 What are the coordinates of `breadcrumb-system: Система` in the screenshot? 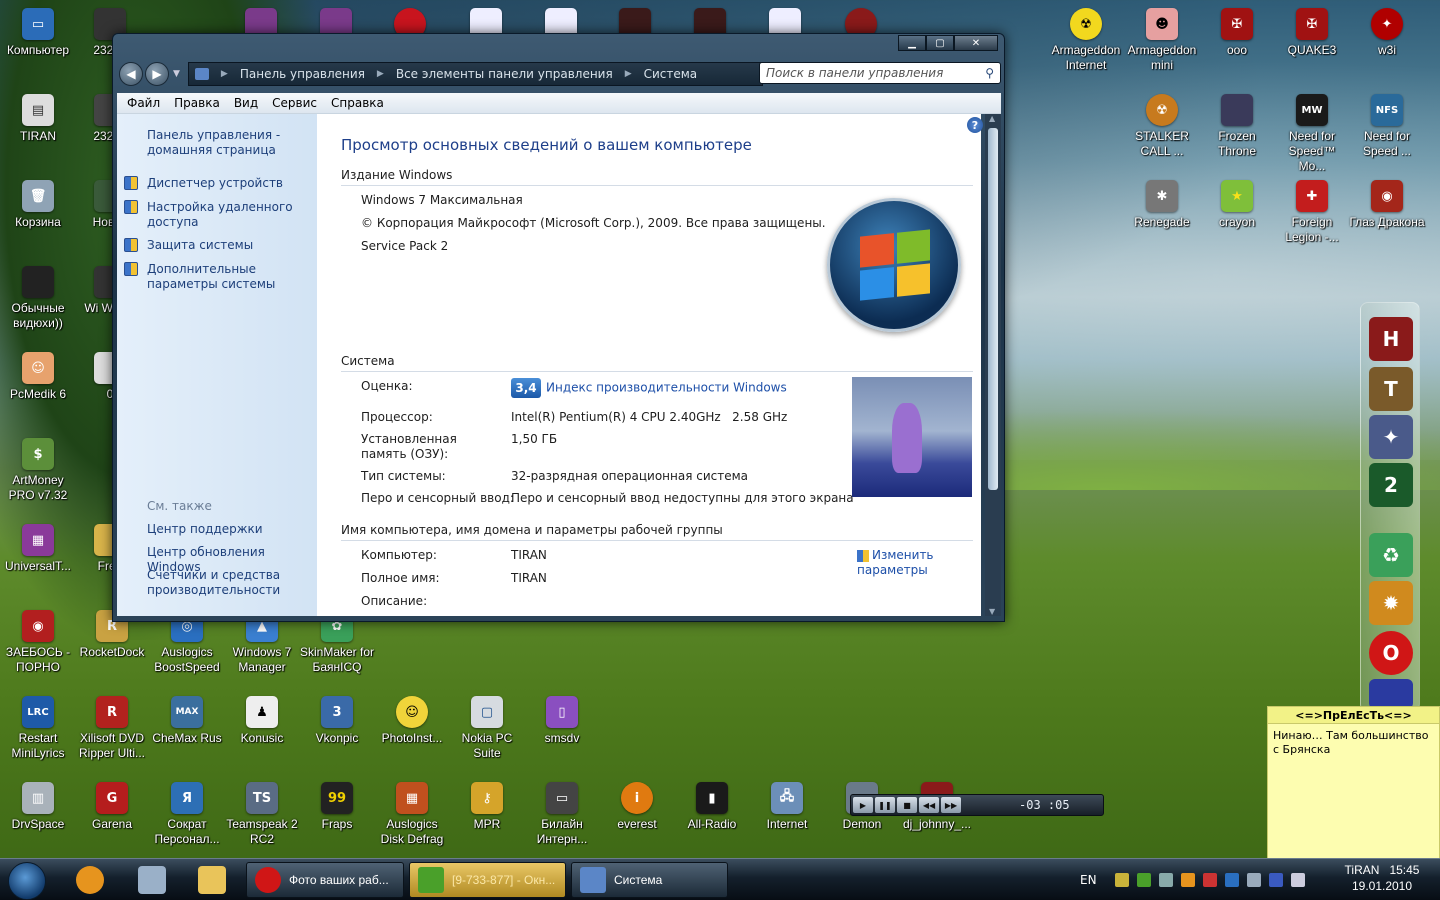 It's located at (671, 74).